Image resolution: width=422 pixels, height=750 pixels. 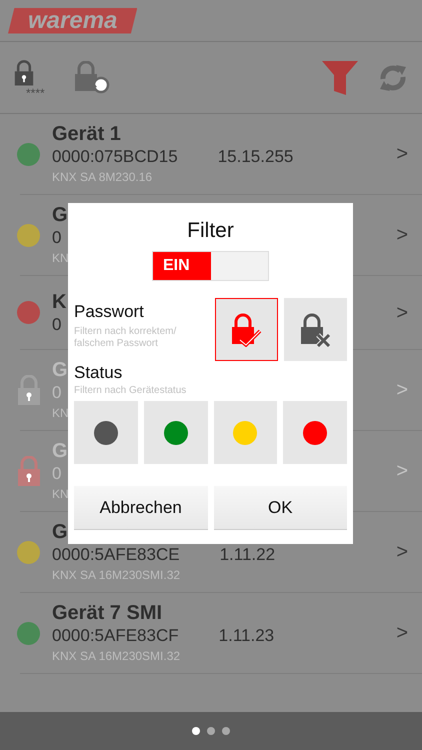 What do you see at coordinates (93, 77) in the screenshot?
I see `lock-reset-icon` at bounding box center [93, 77].